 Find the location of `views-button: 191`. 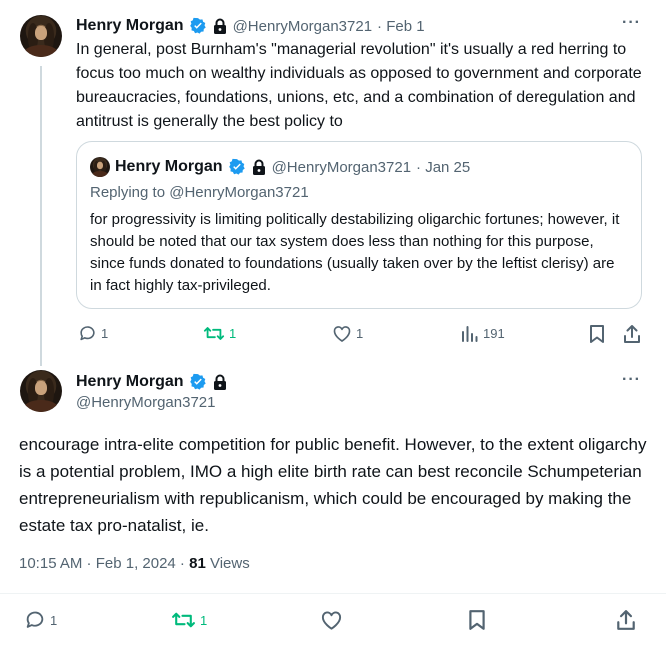

views-button: 191 is located at coordinates (483, 333).